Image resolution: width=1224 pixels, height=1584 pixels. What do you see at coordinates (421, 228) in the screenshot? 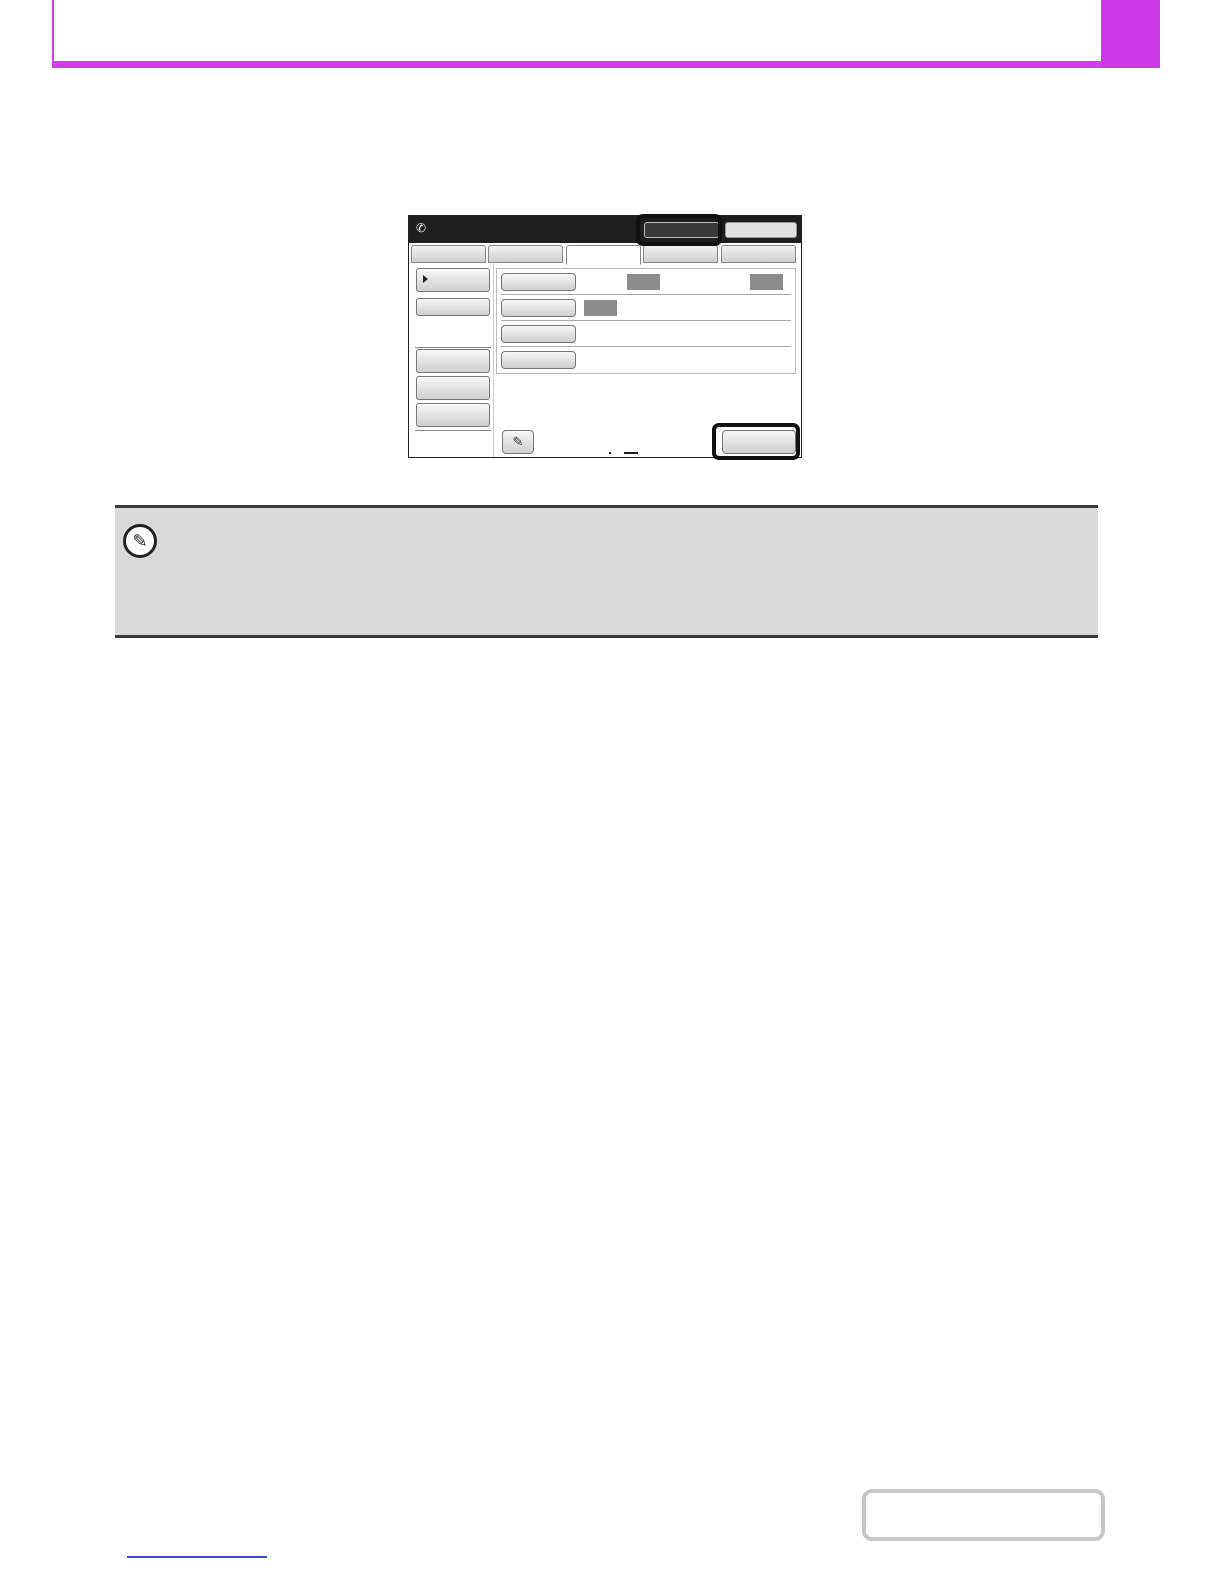
I see `phone-handset-icon: ✆` at bounding box center [421, 228].